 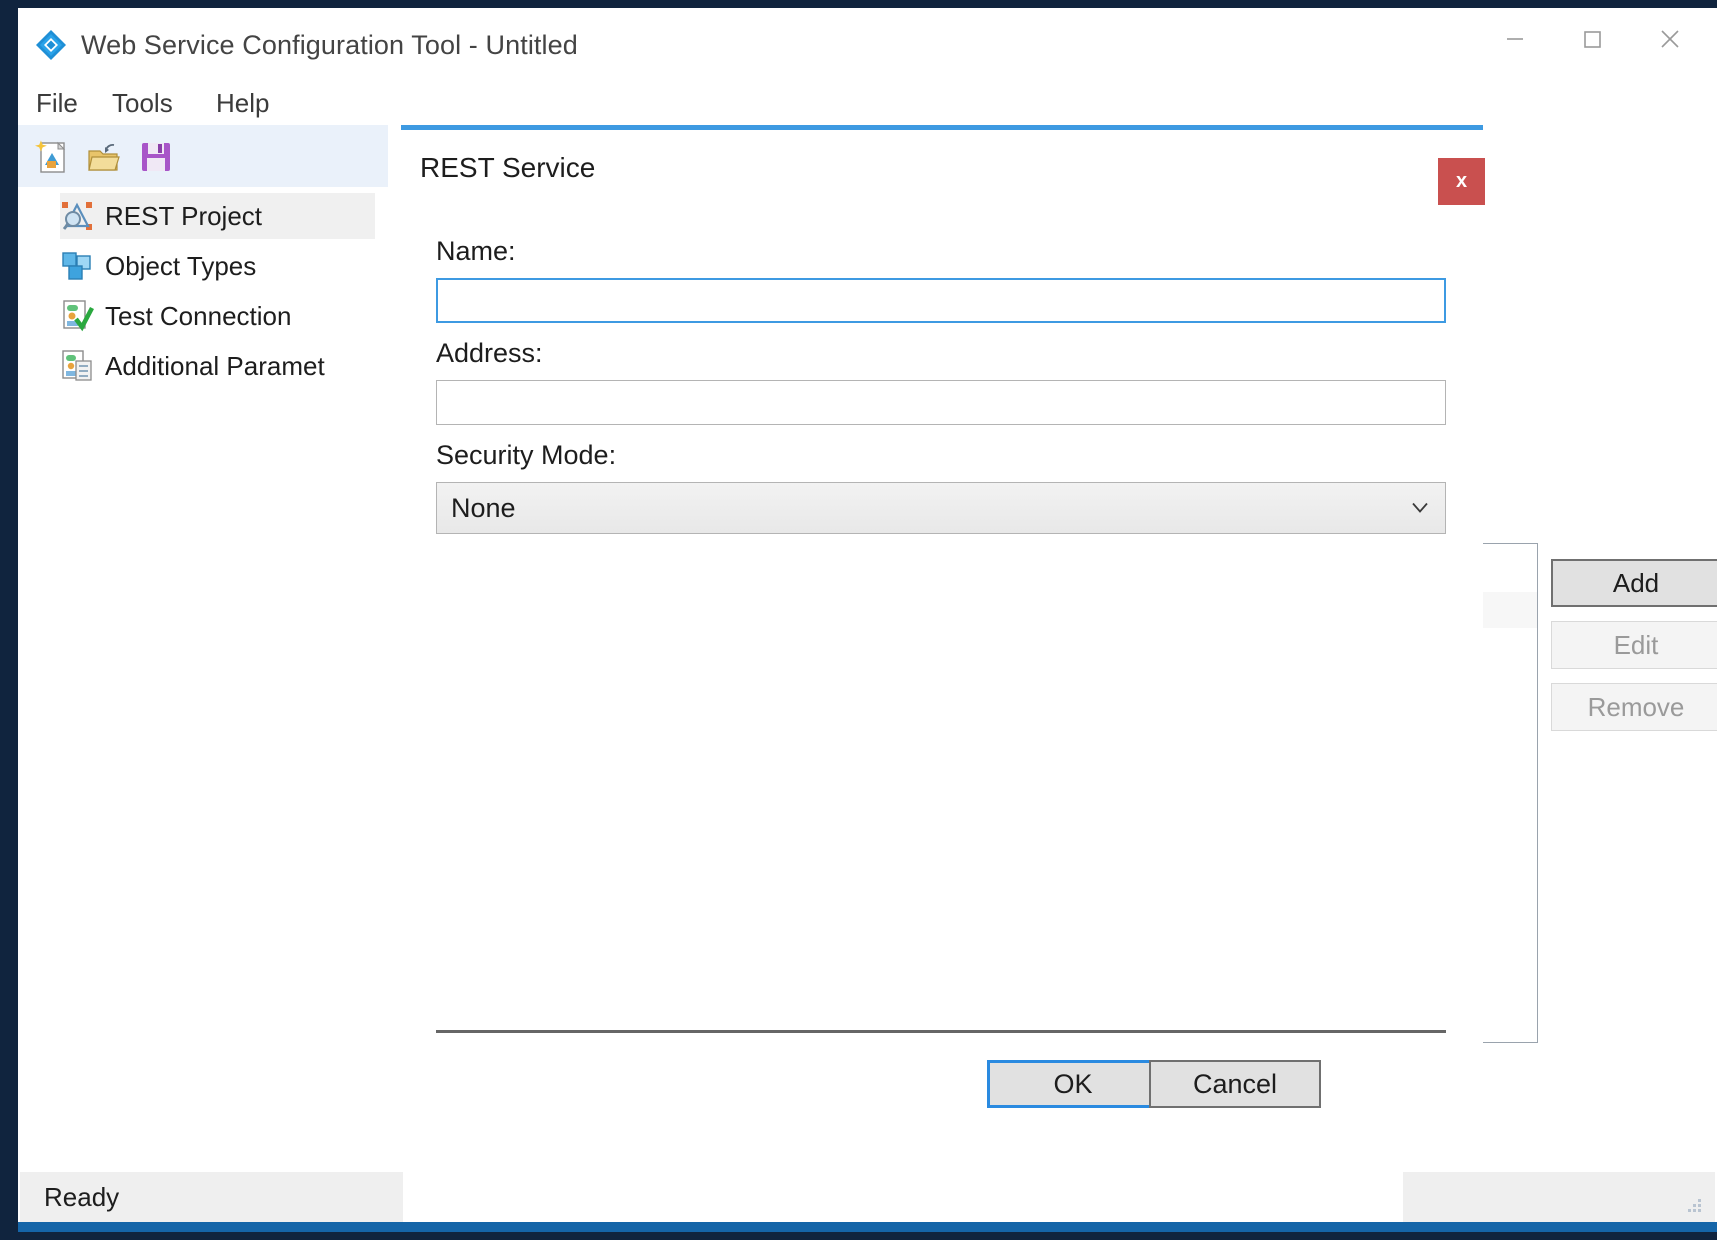 What do you see at coordinates (1559, 1197) in the screenshot?
I see `status-panel-right` at bounding box center [1559, 1197].